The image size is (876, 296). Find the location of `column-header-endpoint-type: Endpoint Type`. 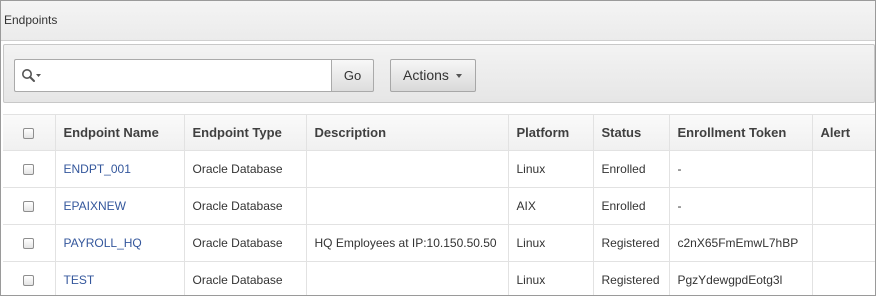

column-header-endpoint-type: Endpoint Type is located at coordinates (245, 132).